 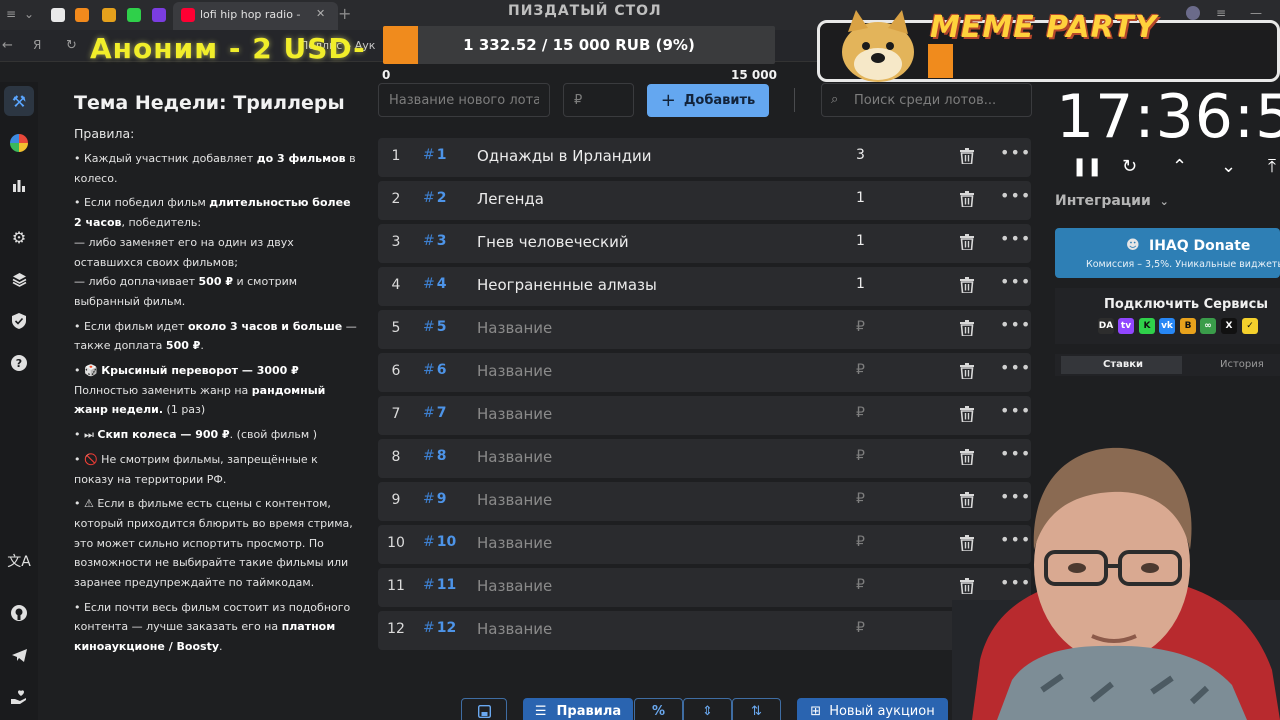 I want to click on lot-amount: 3, so click(x=860, y=155).